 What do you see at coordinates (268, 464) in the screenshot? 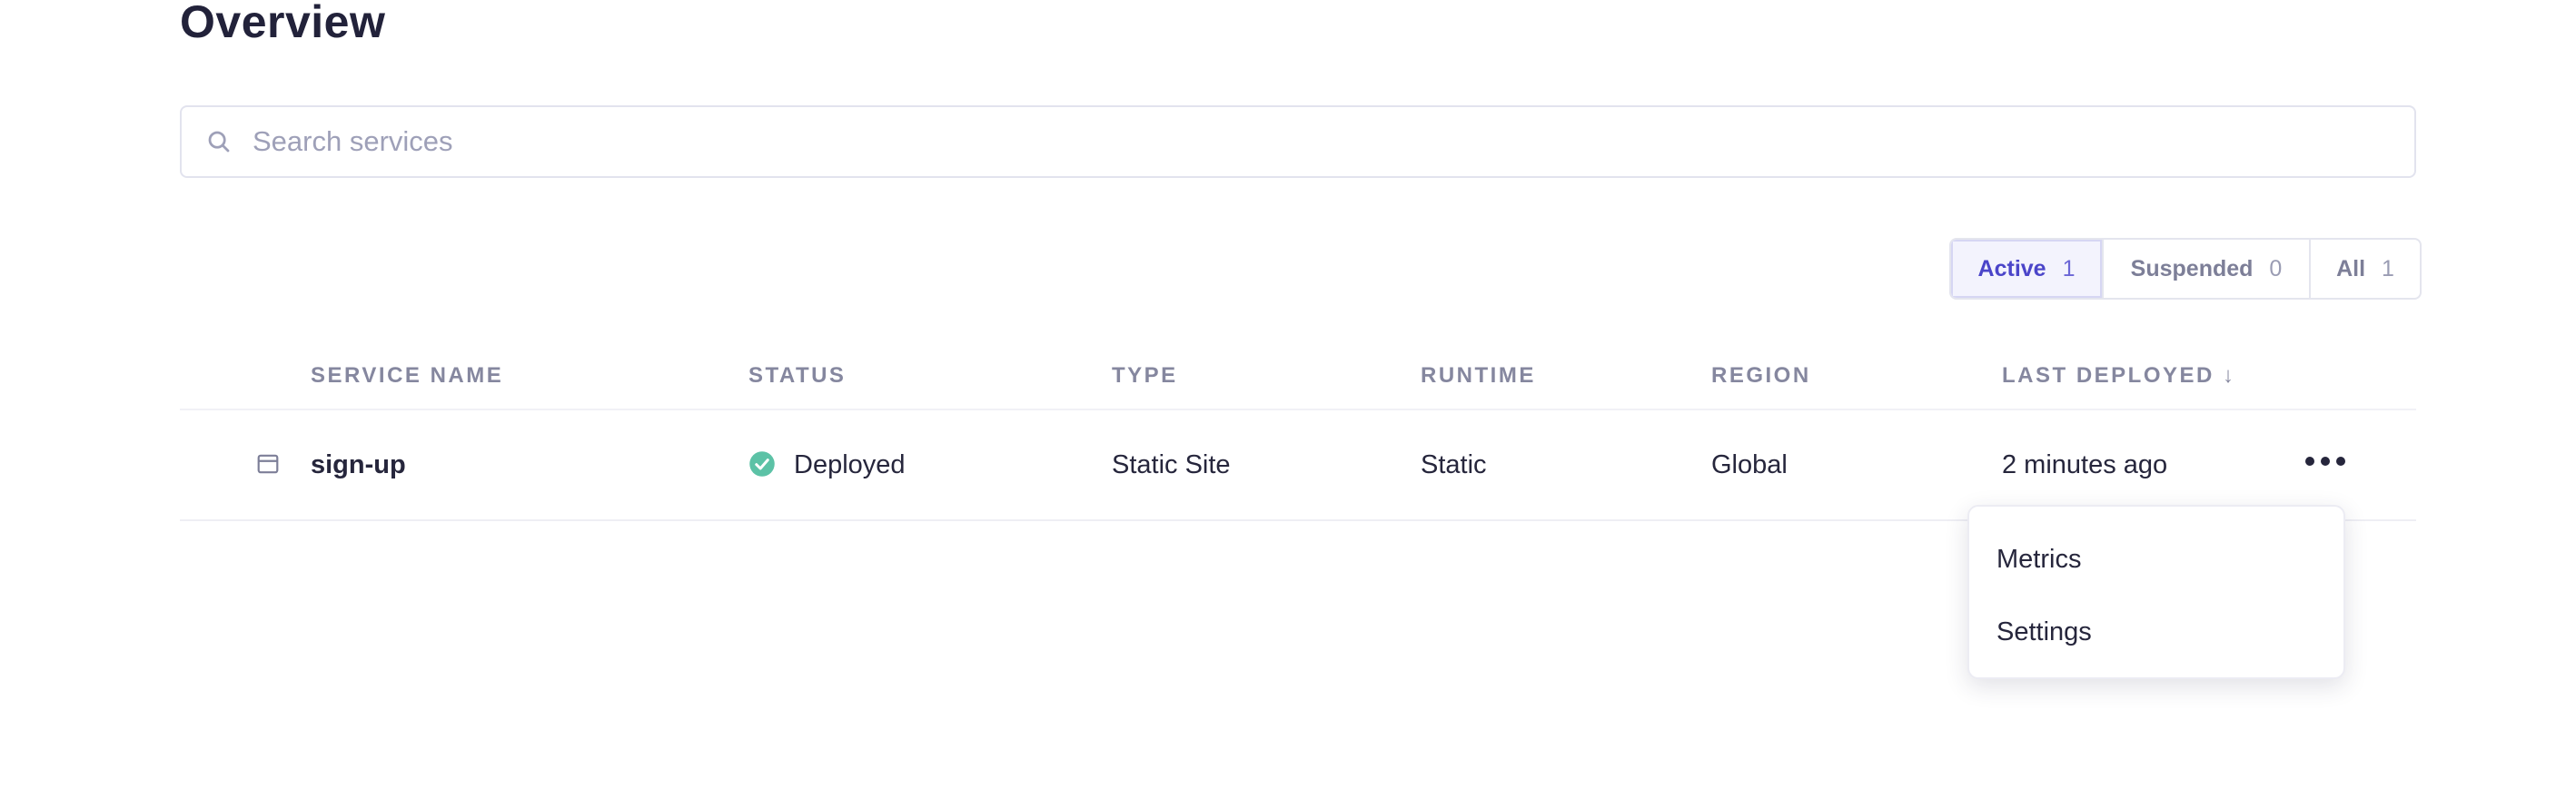
I see `static-site-icon` at bounding box center [268, 464].